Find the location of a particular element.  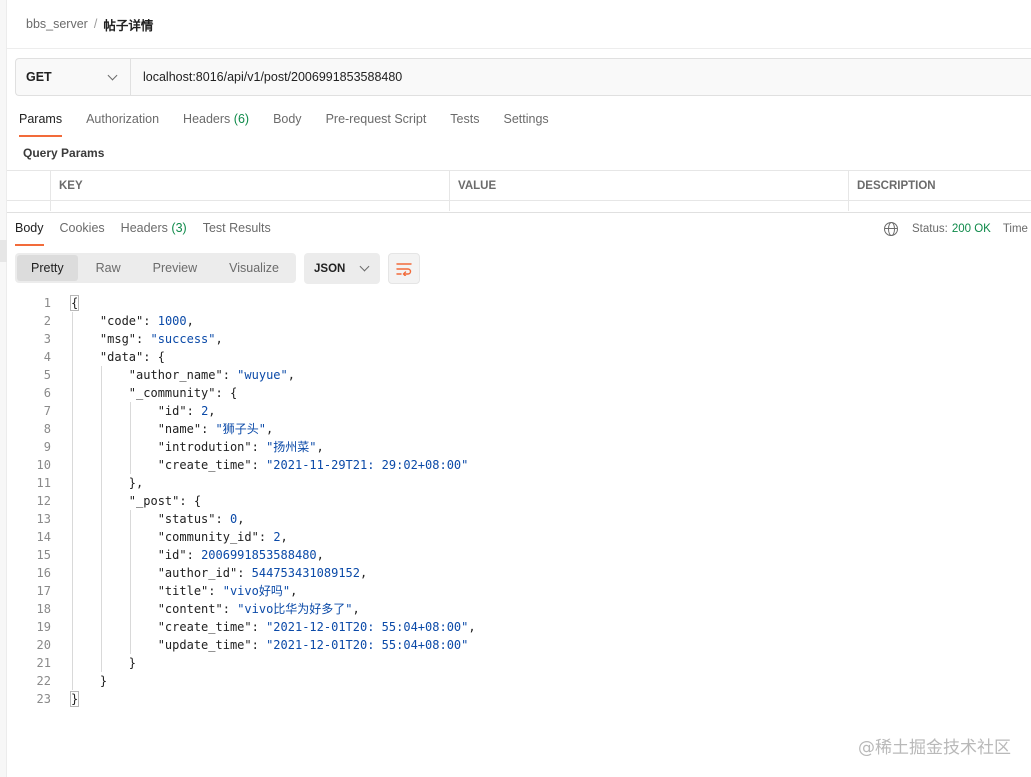

line-number: 11 is located at coordinates (43, 483).